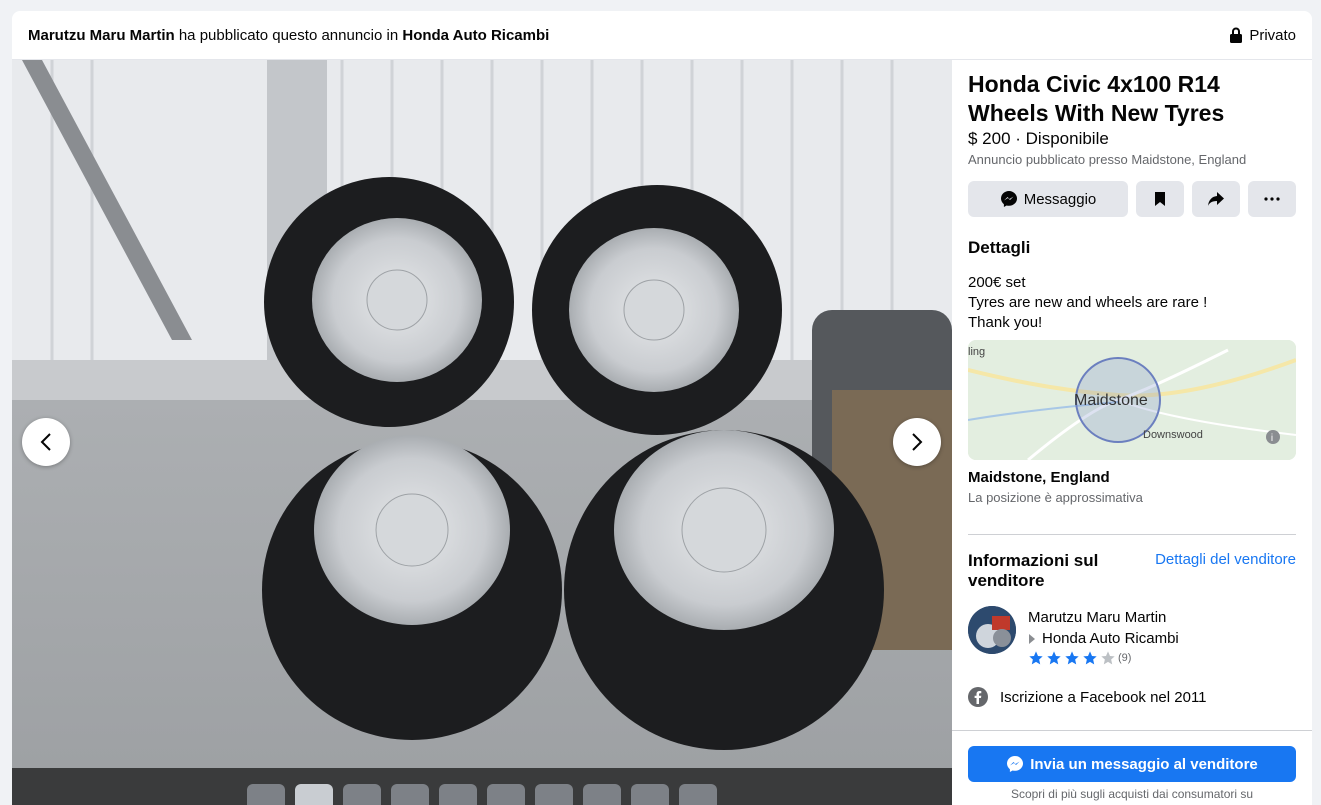 This screenshot has height=805, width=1321. What do you see at coordinates (1005, 322) in the screenshot?
I see `description-line: Thank you!` at bounding box center [1005, 322].